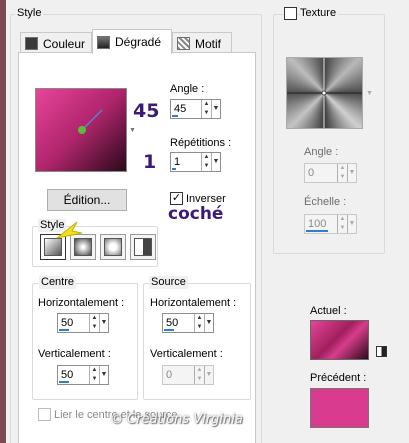 This screenshot has width=409, height=443. I want to click on texture-scale-slider-arrow-icon: ▼, so click(351, 224).